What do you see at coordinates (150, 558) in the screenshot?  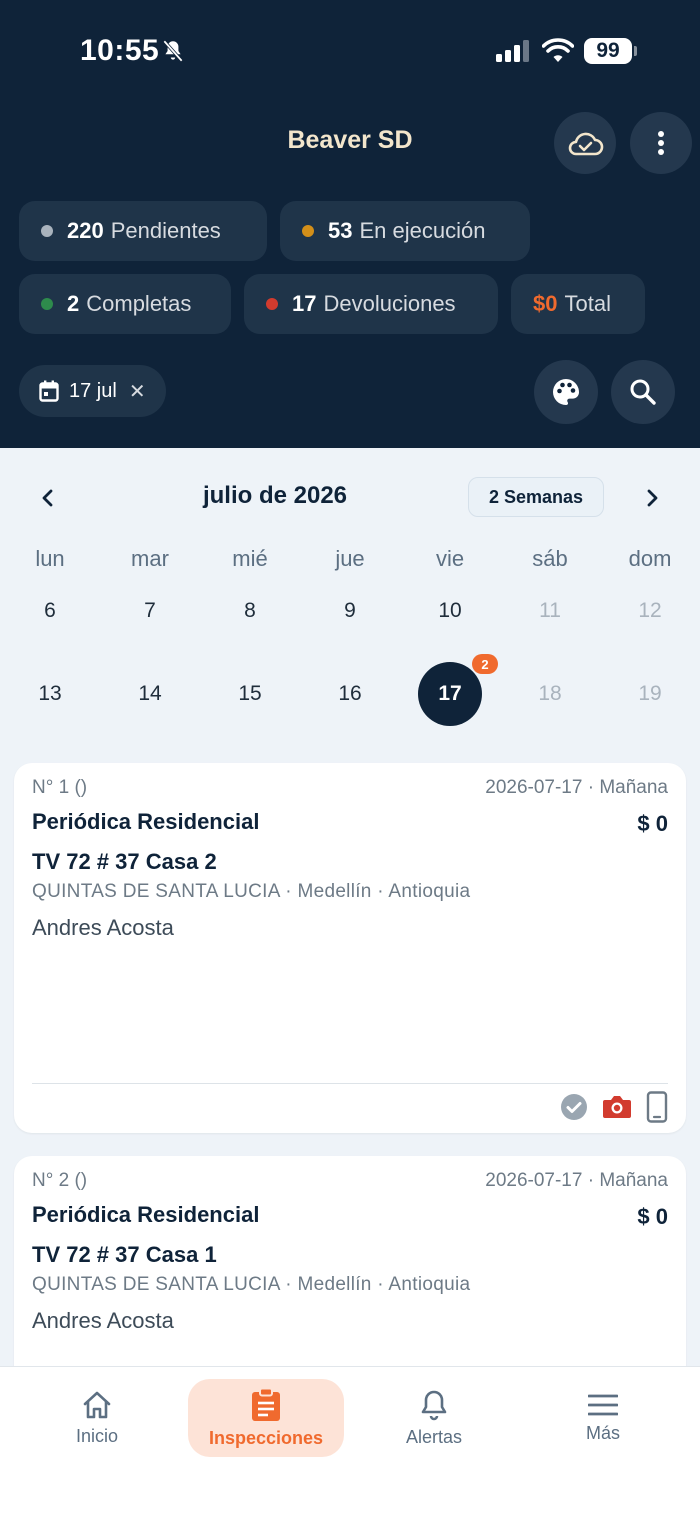 I see `weekday-label: mar` at bounding box center [150, 558].